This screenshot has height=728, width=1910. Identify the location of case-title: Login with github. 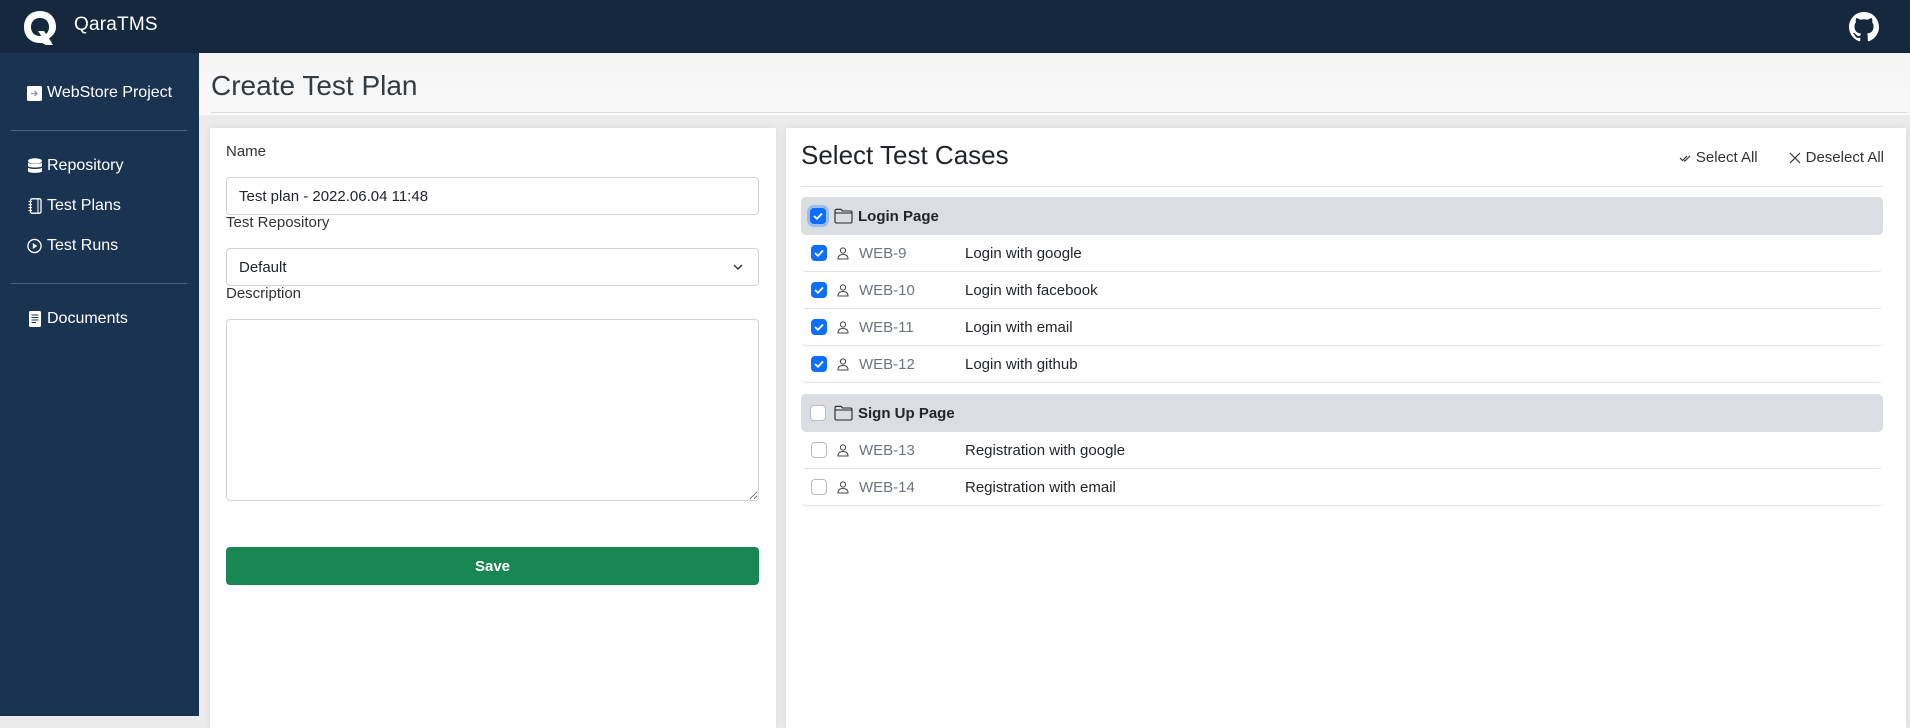
(1021, 364).